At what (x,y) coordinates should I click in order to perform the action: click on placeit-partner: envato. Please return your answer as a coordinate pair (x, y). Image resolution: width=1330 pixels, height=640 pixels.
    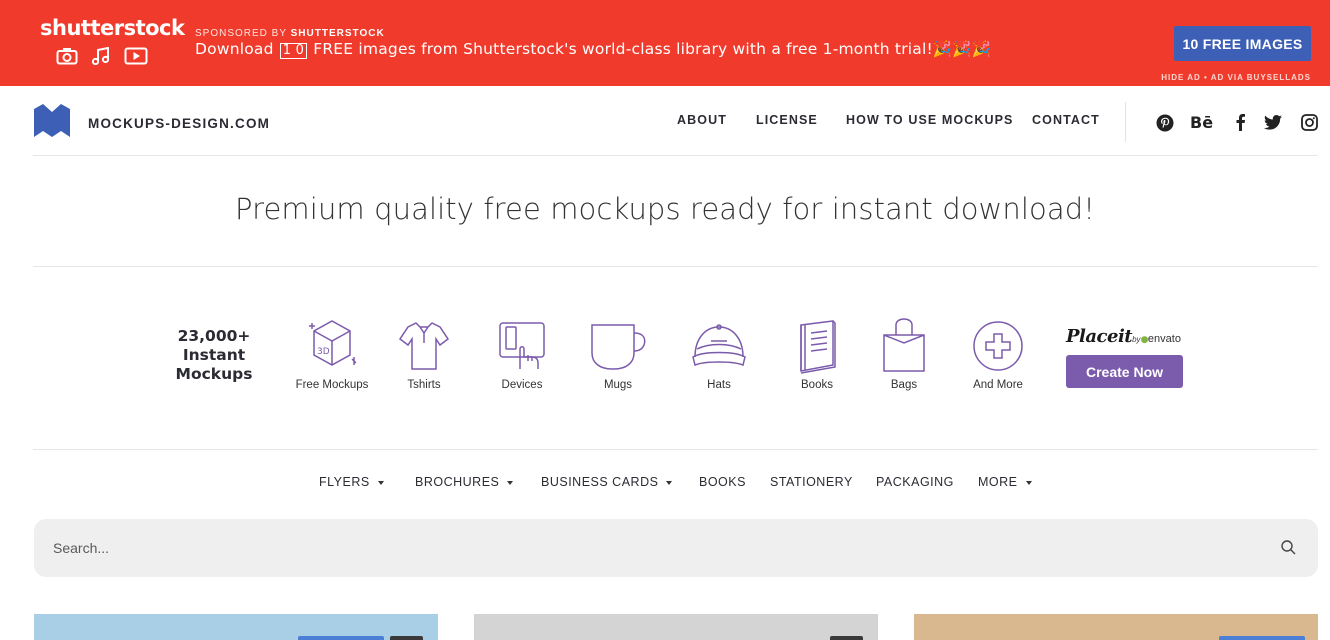
    Looking at the image, I should click on (1164, 339).